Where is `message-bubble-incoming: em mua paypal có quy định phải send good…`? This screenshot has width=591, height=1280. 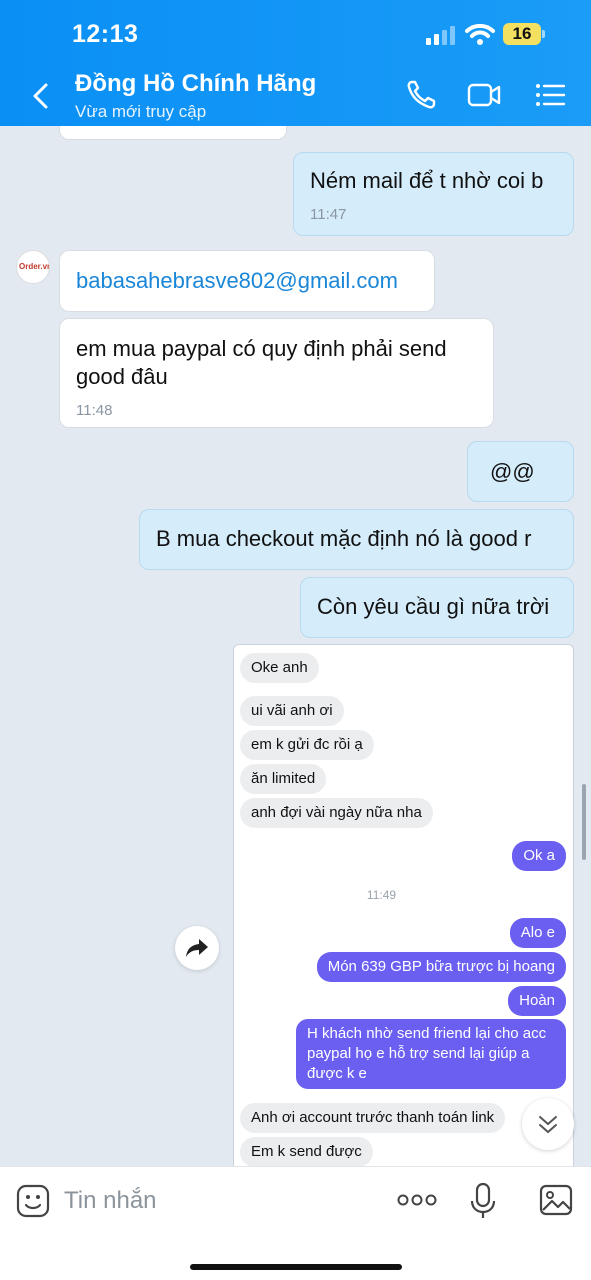
message-bubble-incoming: em mua paypal có quy định phải send good… is located at coordinates (276, 373).